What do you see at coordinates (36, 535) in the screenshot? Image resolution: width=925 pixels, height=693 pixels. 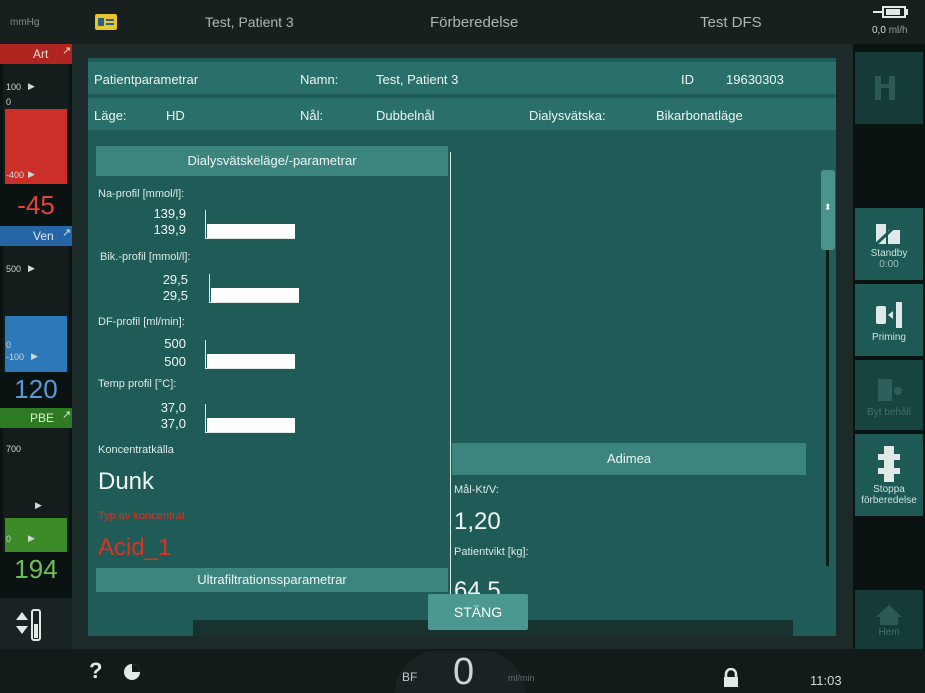 I see `pbe-range-fill` at bounding box center [36, 535].